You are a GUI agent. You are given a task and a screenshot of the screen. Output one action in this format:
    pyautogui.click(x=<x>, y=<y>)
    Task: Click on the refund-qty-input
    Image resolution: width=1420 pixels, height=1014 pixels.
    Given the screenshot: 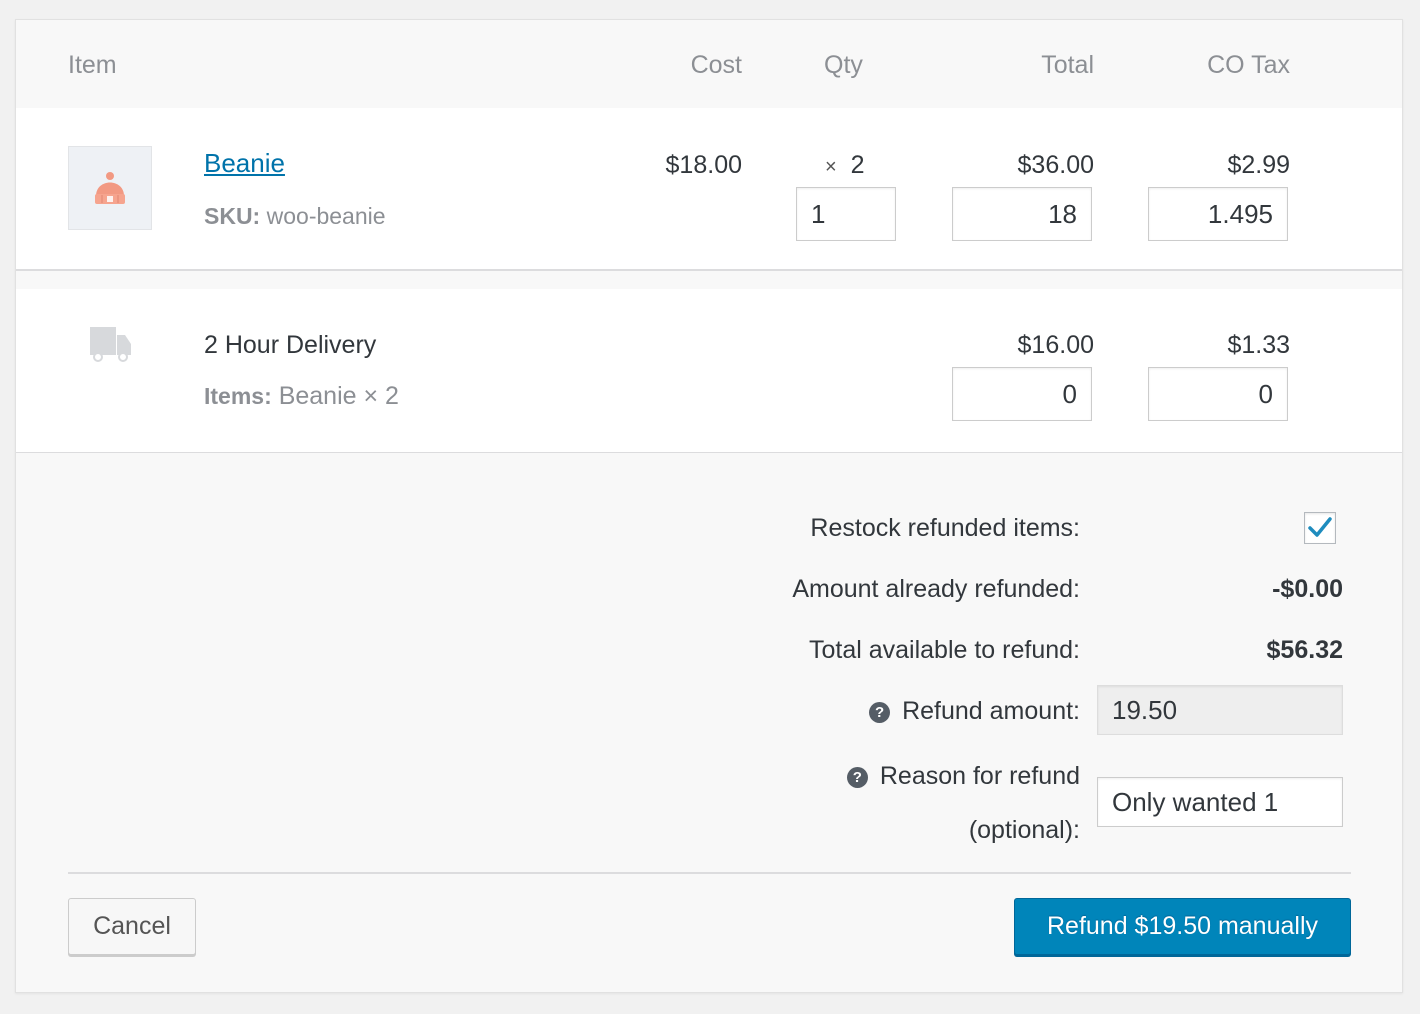 What is the action you would take?
    pyautogui.click(x=846, y=214)
    